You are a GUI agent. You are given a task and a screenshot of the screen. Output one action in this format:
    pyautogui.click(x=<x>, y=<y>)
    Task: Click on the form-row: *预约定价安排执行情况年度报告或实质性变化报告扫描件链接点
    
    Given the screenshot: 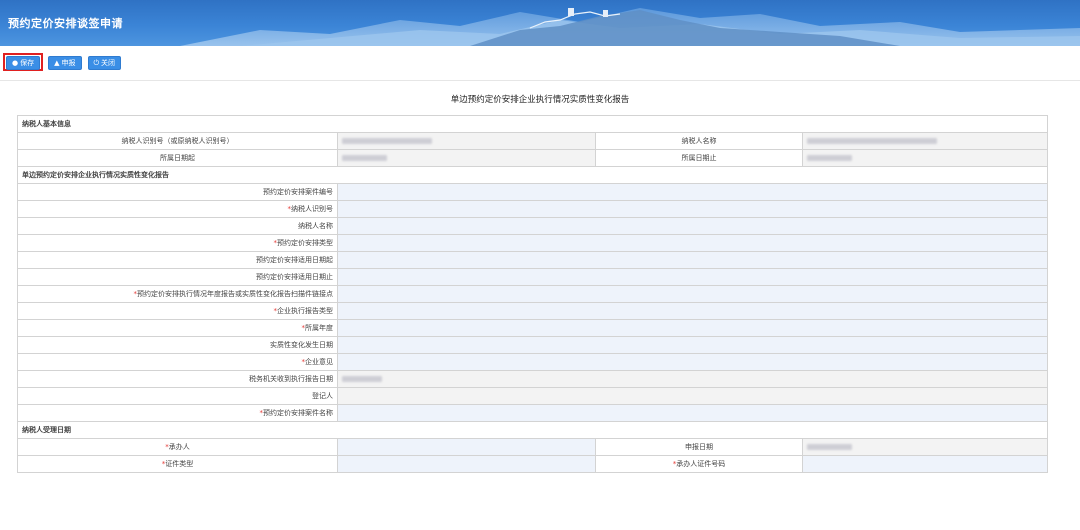 What is the action you would take?
    pyautogui.click(x=532, y=294)
    